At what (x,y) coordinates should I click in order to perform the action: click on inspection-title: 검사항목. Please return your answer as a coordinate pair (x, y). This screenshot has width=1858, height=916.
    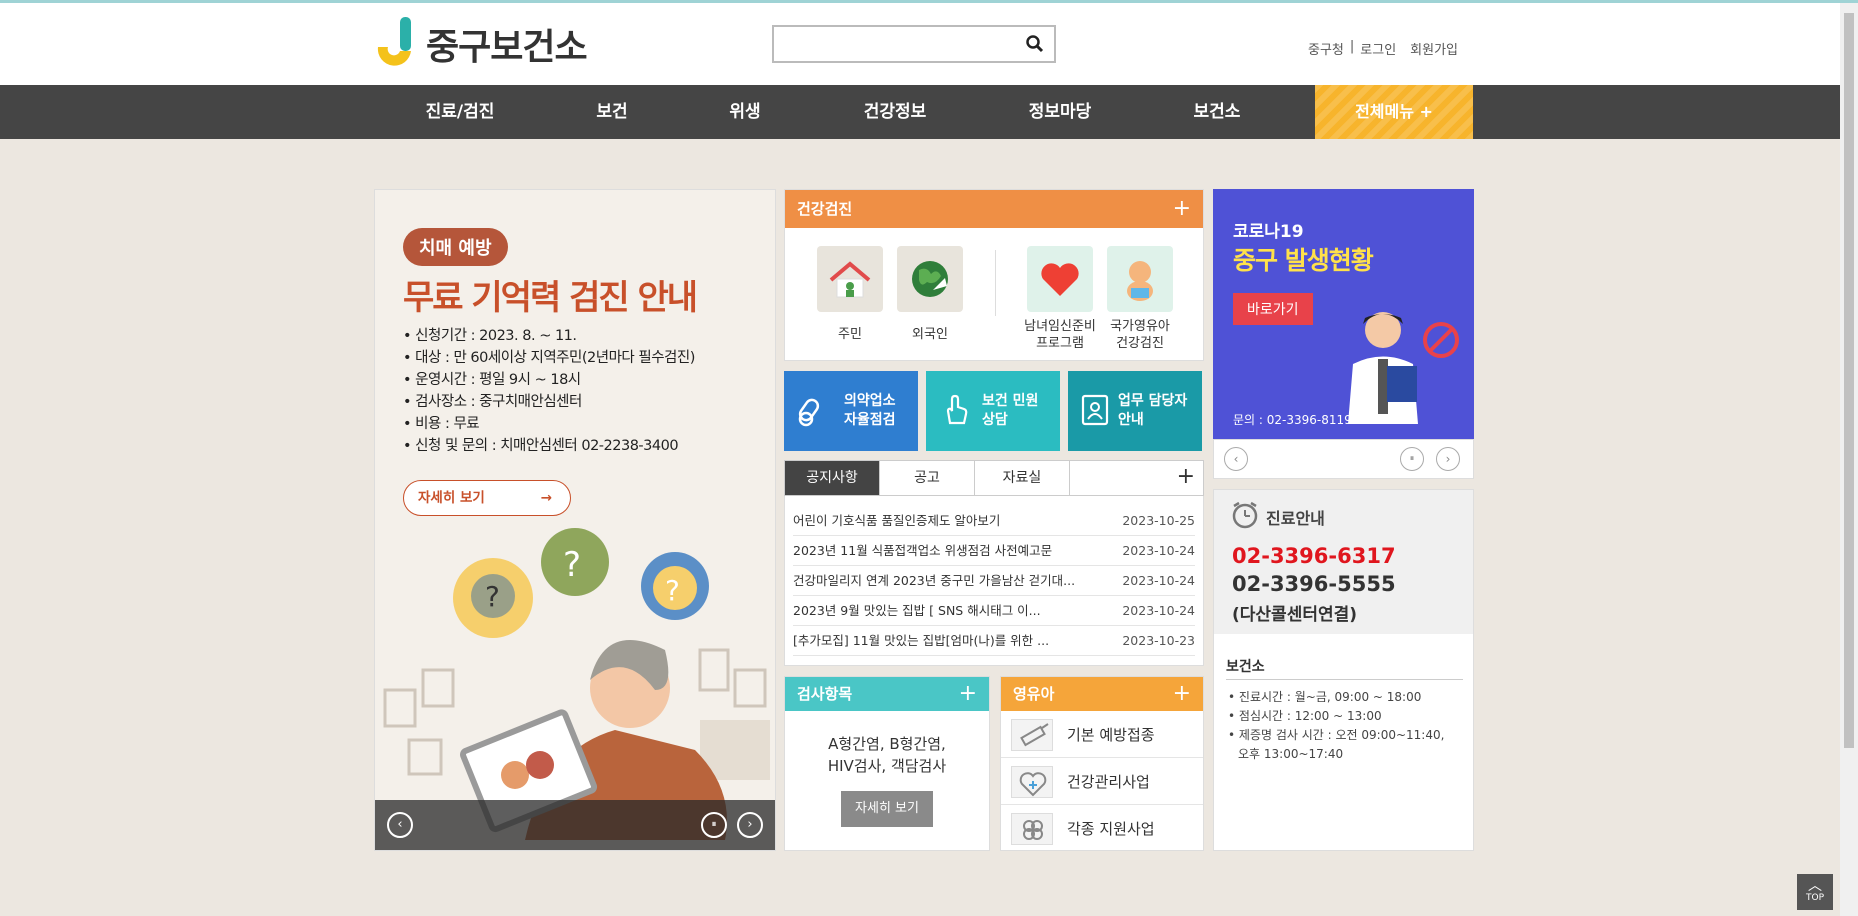
    Looking at the image, I should click on (825, 694).